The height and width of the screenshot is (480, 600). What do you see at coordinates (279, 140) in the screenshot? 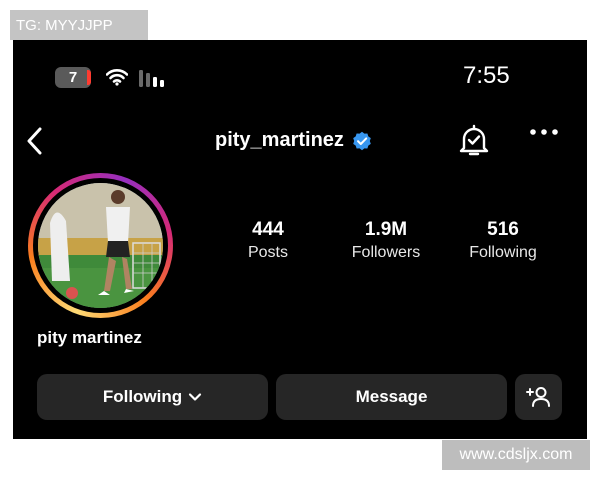
I see `username-handle: pity_martinez` at bounding box center [279, 140].